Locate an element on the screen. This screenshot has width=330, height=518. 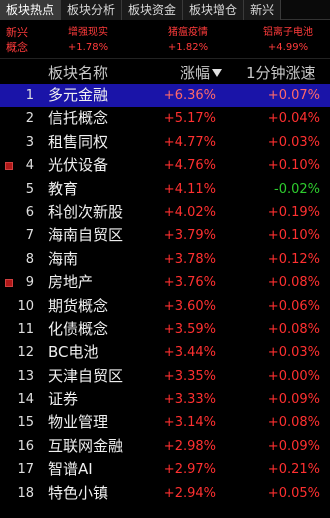
table-row: 9 房地产 +3.76% +0.08% is located at coordinates (165, 282).